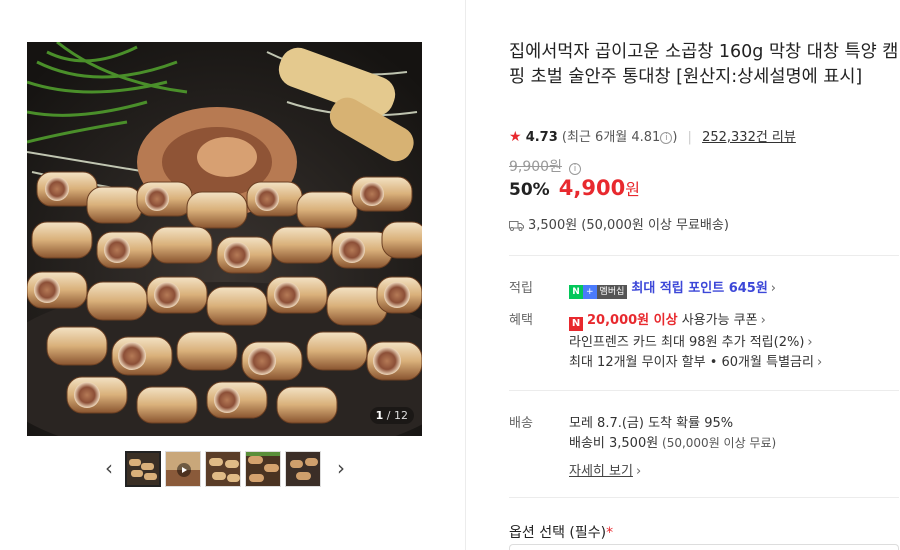 The width and height of the screenshot is (900, 550). What do you see at coordinates (576, 324) in the screenshot?
I see `naver-logo-icon: N` at bounding box center [576, 324].